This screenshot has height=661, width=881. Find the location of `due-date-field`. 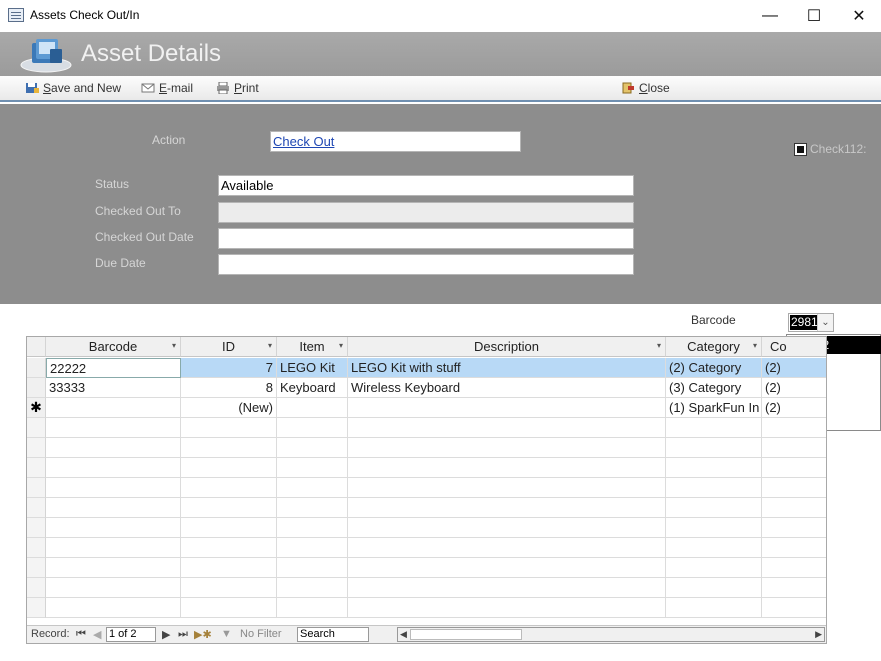

due-date-field is located at coordinates (426, 264).